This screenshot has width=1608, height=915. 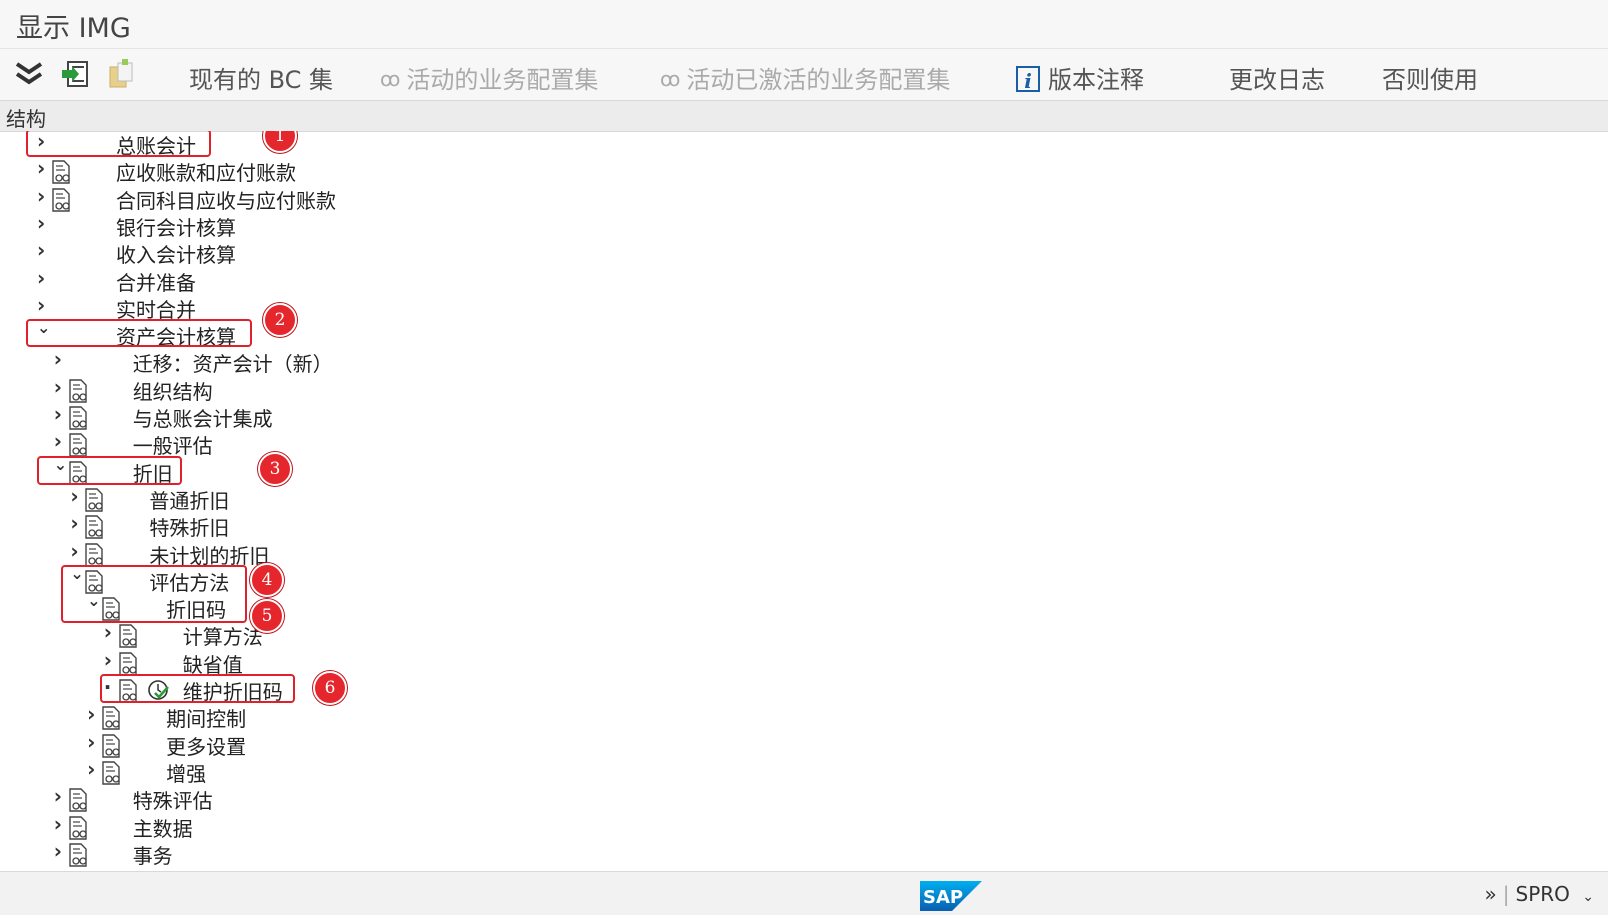 What do you see at coordinates (350, 635) in the screenshot?
I see `tree-node: › 计算方法` at bounding box center [350, 635].